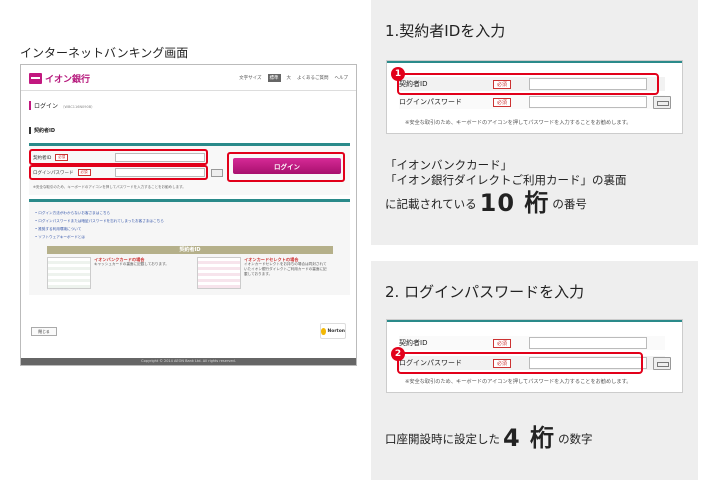 The image size is (720, 480). I want to click on close-button: 閉じる, so click(44, 331).